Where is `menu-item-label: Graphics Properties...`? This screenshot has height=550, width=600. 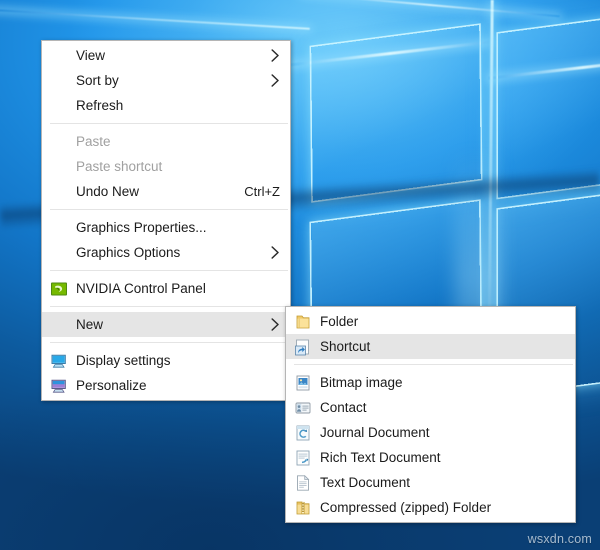 menu-item-label: Graphics Properties... is located at coordinates (141, 227).